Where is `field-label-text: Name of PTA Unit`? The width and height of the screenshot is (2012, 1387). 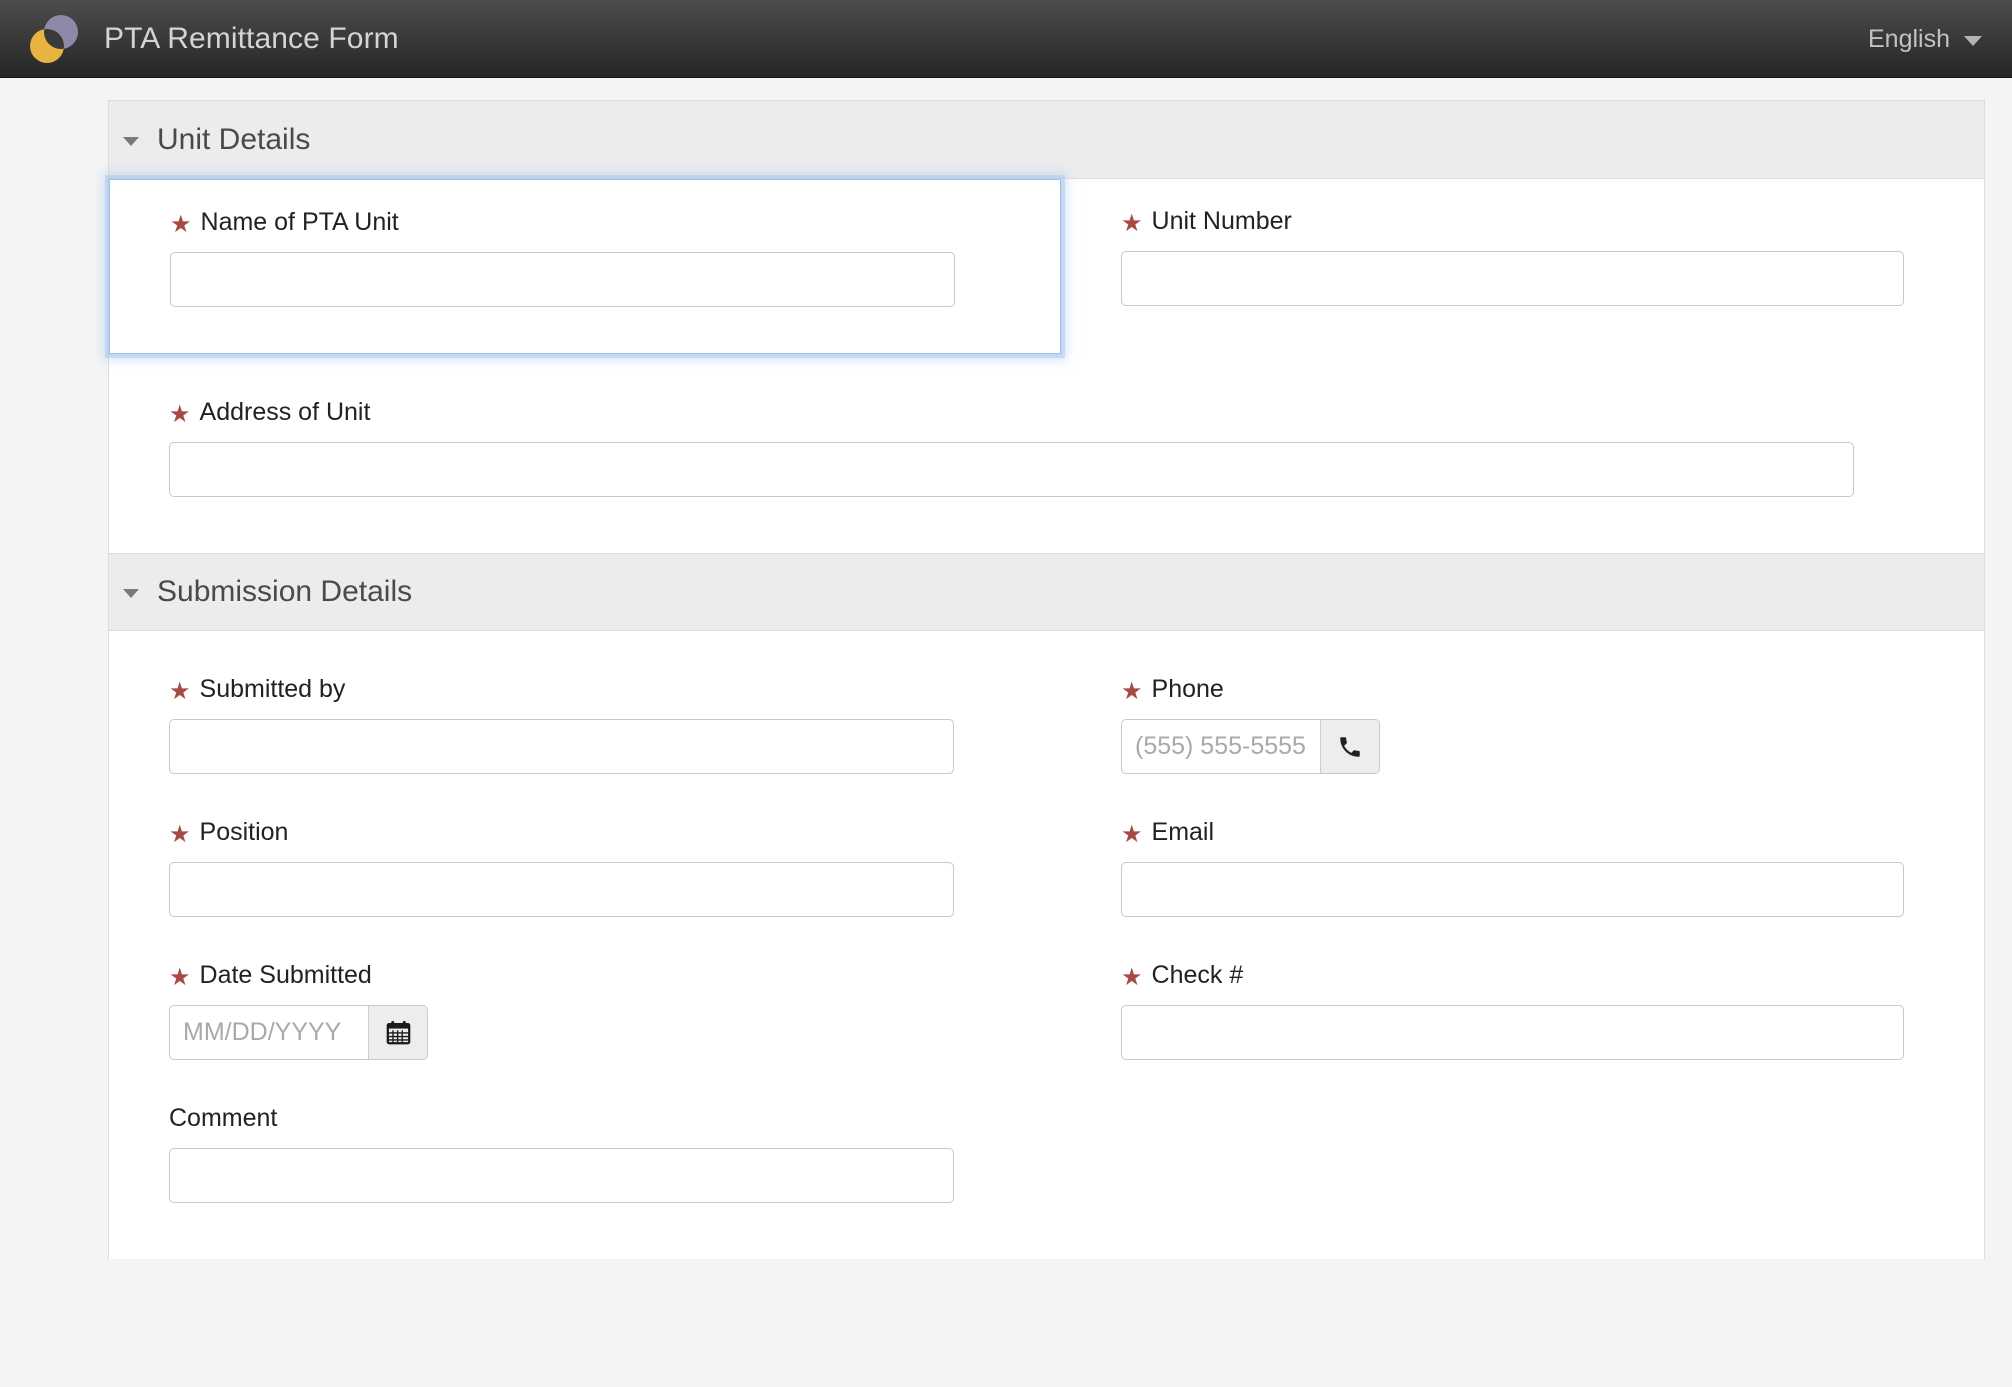 field-label-text: Name of PTA Unit is located at coordinates (299, 222).